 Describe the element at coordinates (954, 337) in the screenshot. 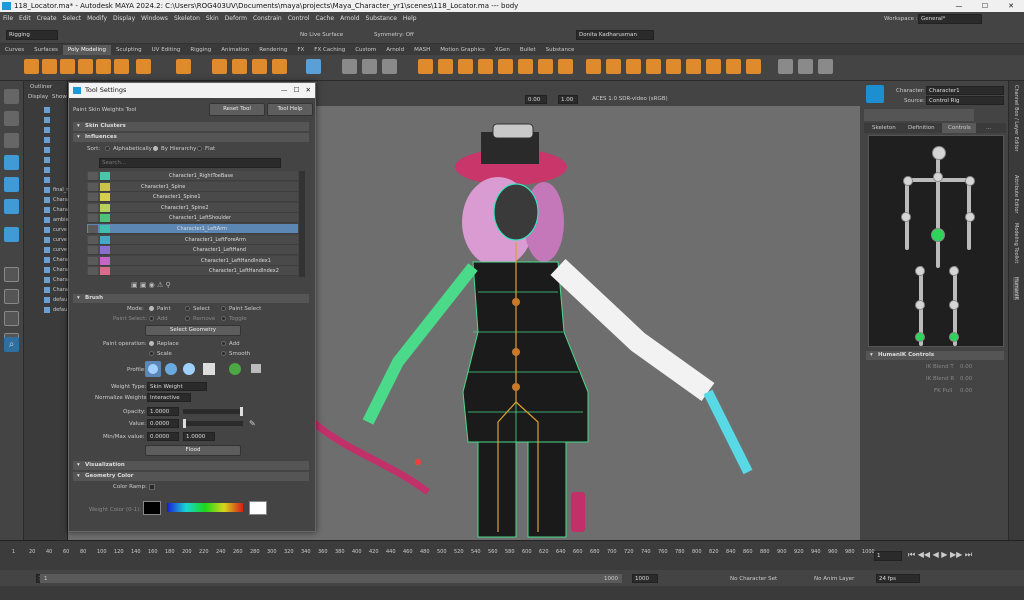

I see `hik-right-foot-joint` at that location.